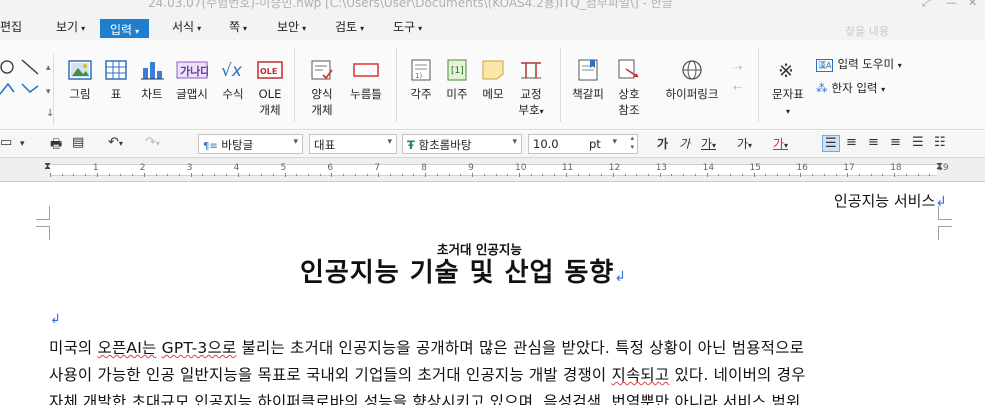 This screenshot has height=405, width=985. What do you see at coordinates (80, 70) in the screenshot?
I see `picture-icon` at bounding box center [80, 70].